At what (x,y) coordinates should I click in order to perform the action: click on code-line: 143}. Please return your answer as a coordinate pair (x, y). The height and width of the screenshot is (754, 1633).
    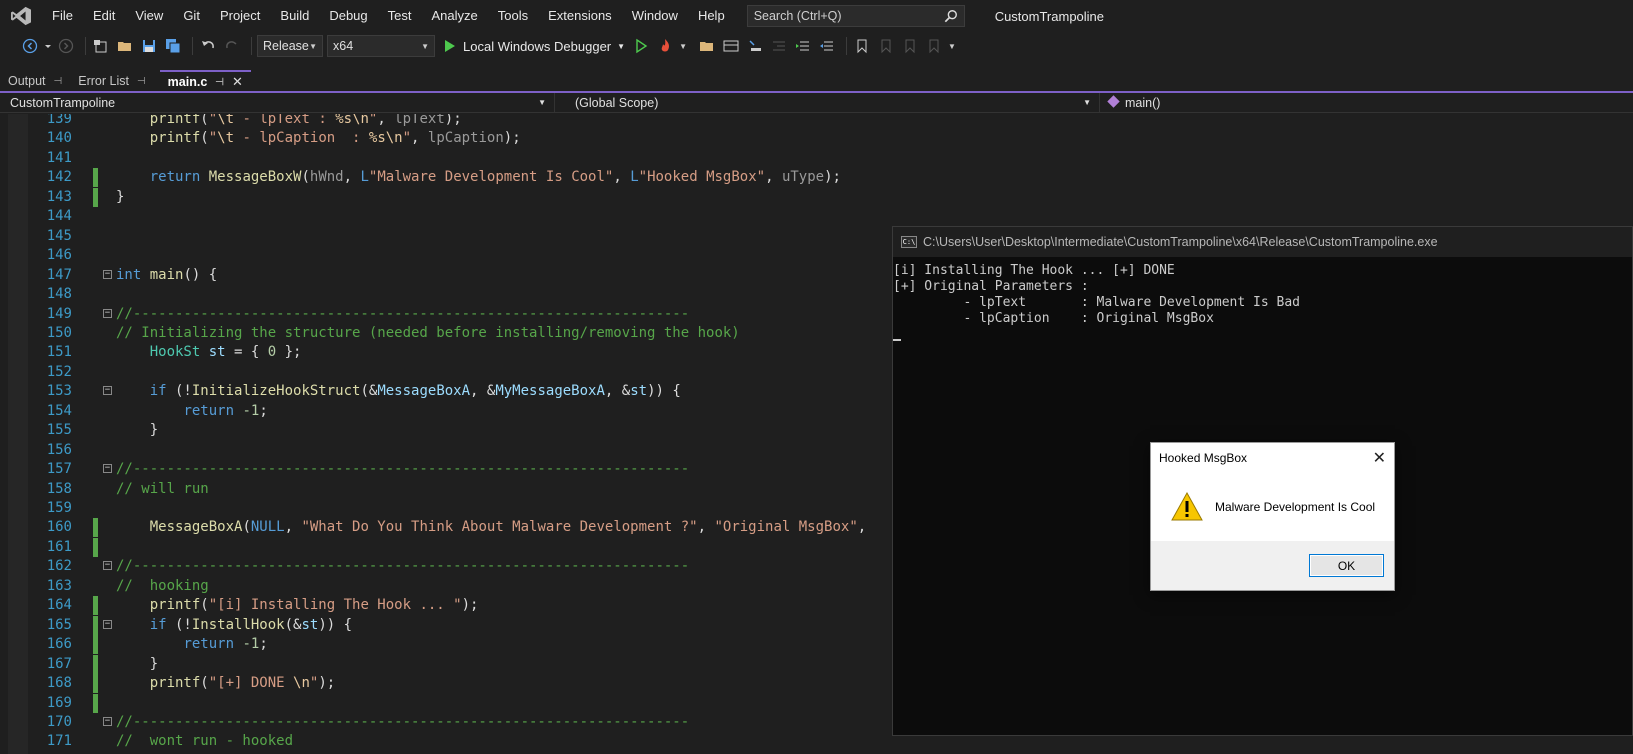
    Looking at the image, I should click on (816, 197).